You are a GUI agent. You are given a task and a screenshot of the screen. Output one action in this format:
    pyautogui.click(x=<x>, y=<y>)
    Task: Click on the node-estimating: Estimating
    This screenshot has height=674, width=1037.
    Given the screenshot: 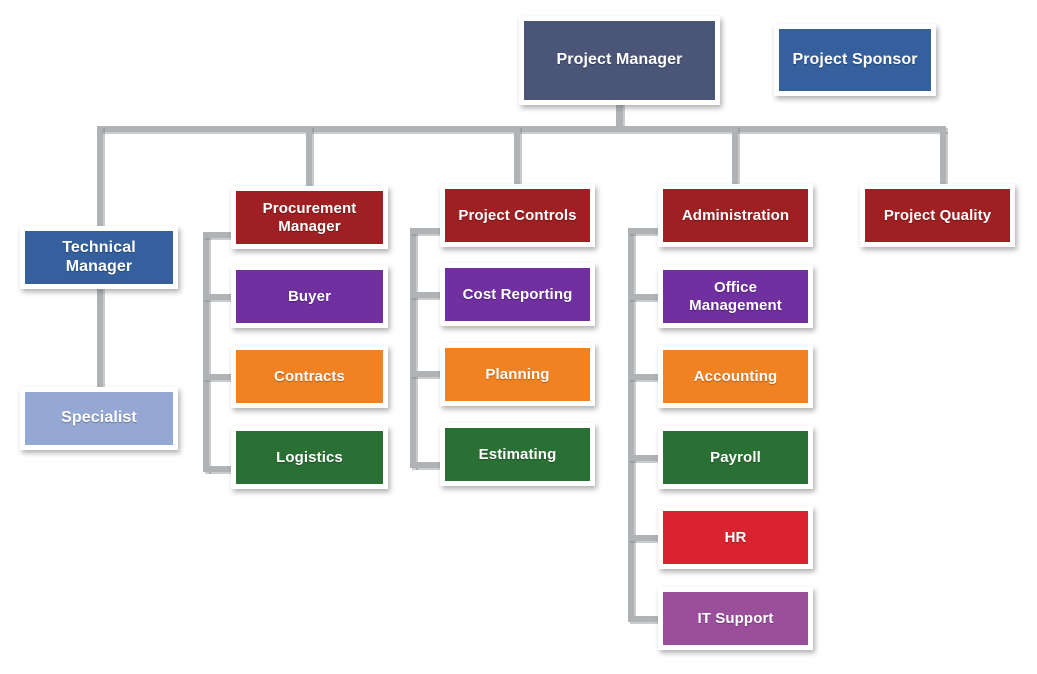 What is the action you would take?
    pyautogui.click(x=517, y=454)
    